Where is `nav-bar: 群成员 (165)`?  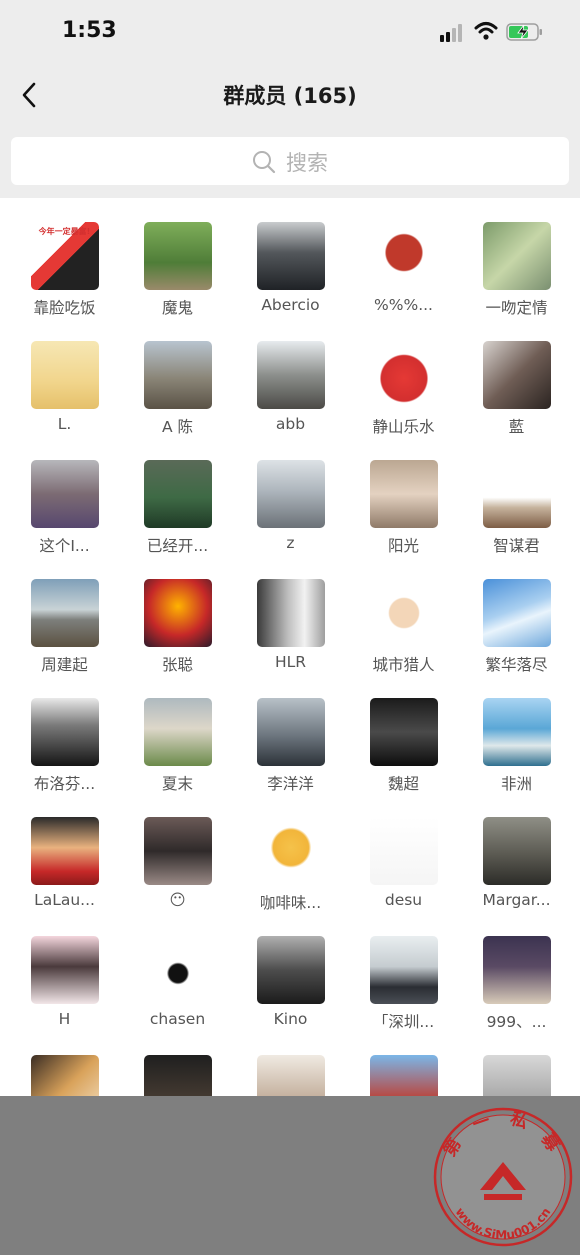
nav-bar: 群成员 (165) is located at coordinates (290, 97).